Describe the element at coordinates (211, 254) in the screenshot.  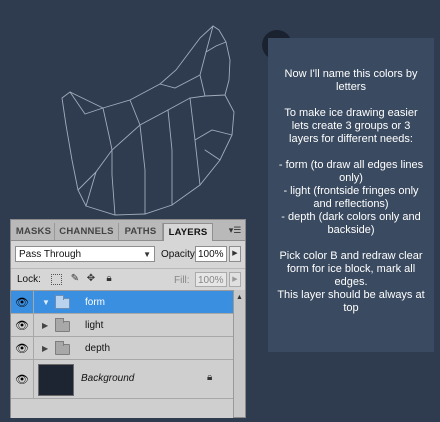
I see `opacity-input: 100%` at that location.